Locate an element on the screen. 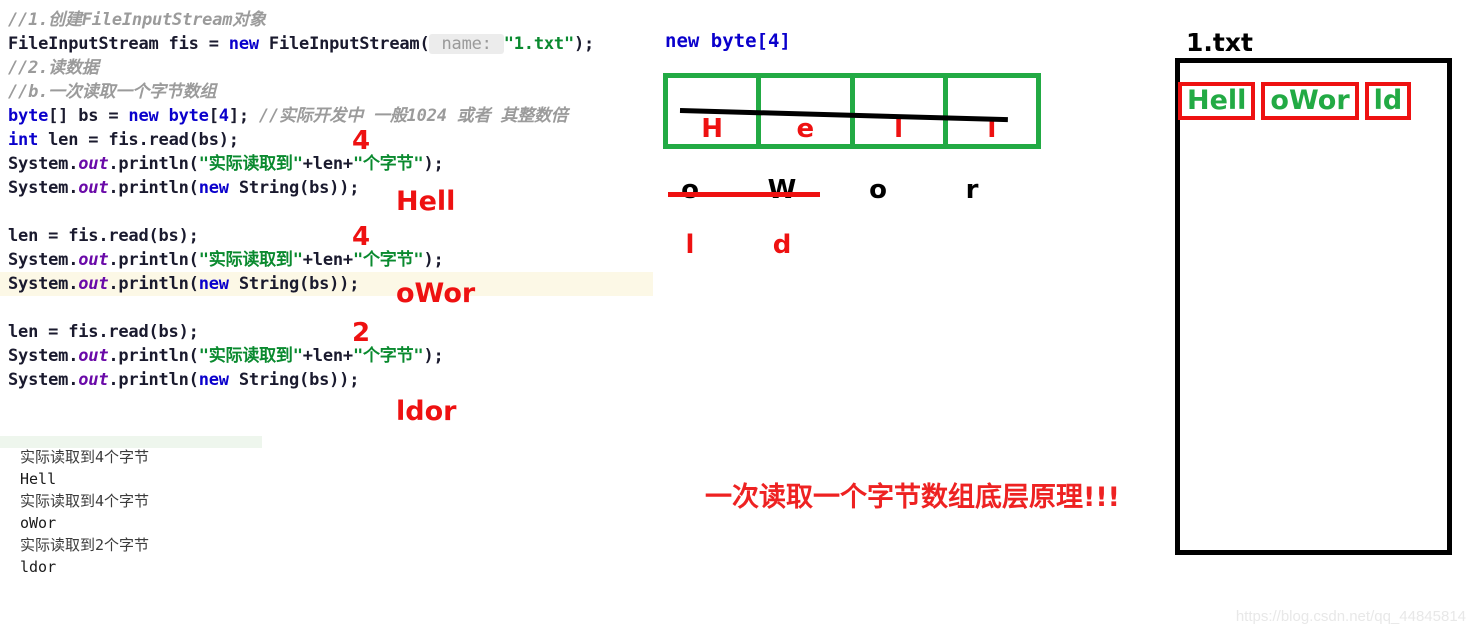 The width and height of the screenshot is (1474, 633). console-line: 实际读取到2个字节 is located at coordinates (85, 545).